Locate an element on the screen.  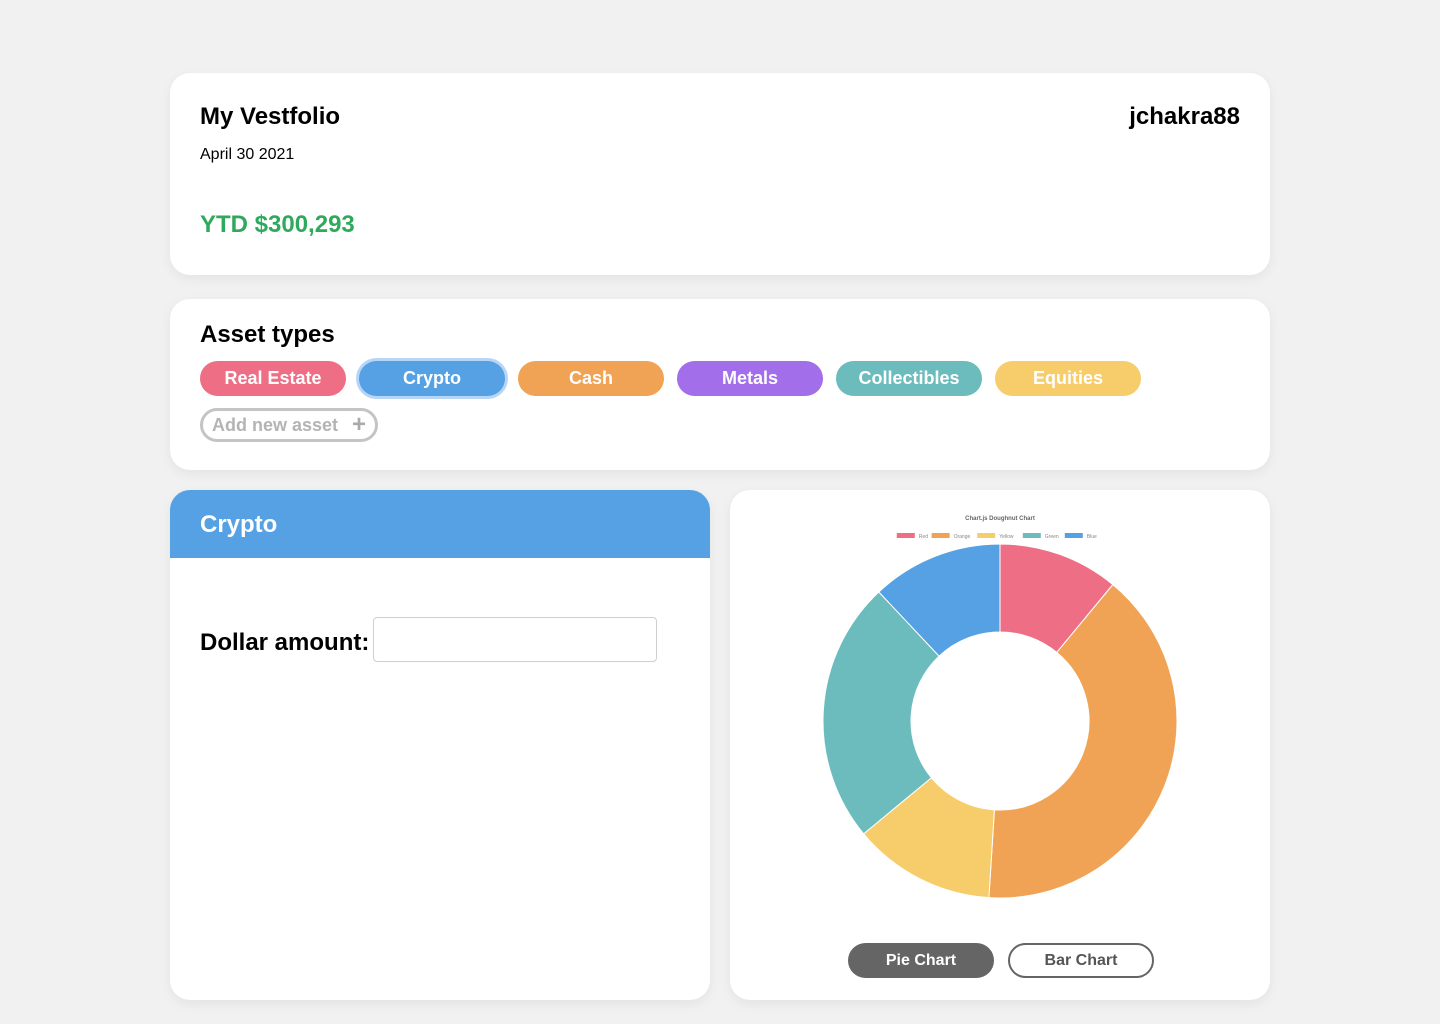
legend-label: Orange is located at coordinates (962, 537).